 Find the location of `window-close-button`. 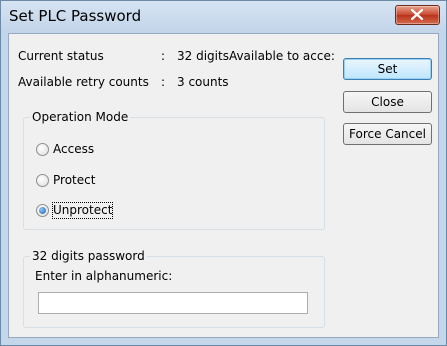

window-close-button is located at coordinates (417, 15).